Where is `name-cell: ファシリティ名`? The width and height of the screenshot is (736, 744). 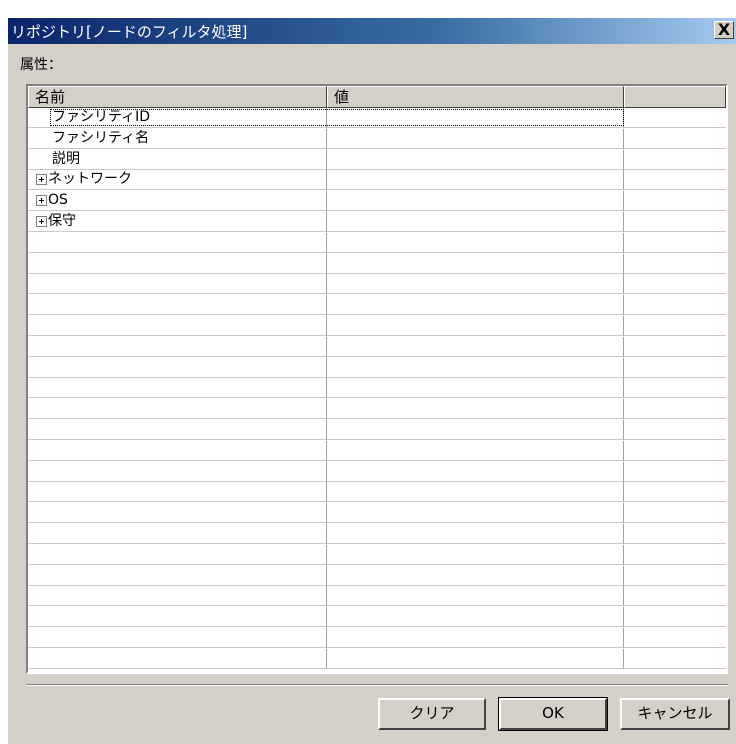 name-cell: ファシリティ名 is located at coordinates (177, 138).